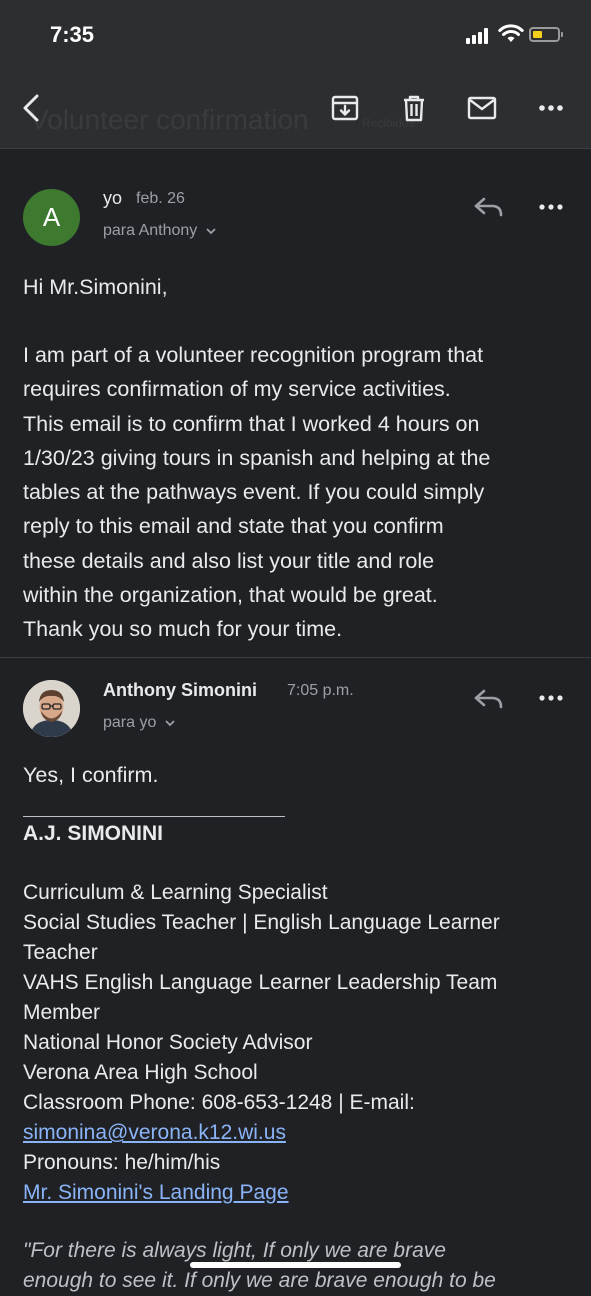 Image resolution: width=591 pixels, height=1296 pixels. Describe the element at coordinates (295, 1265) in the screenshot. I see `home-indicator` at that location.